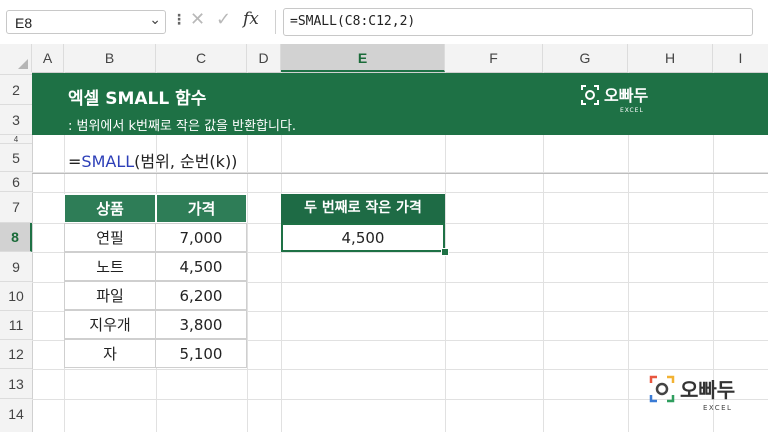 The image size is (768, 432). What do you see at coordinates (155, 20) in the screenshot?
I see `chevron-down-icon: ⌄` at bounding box center [155, 20].